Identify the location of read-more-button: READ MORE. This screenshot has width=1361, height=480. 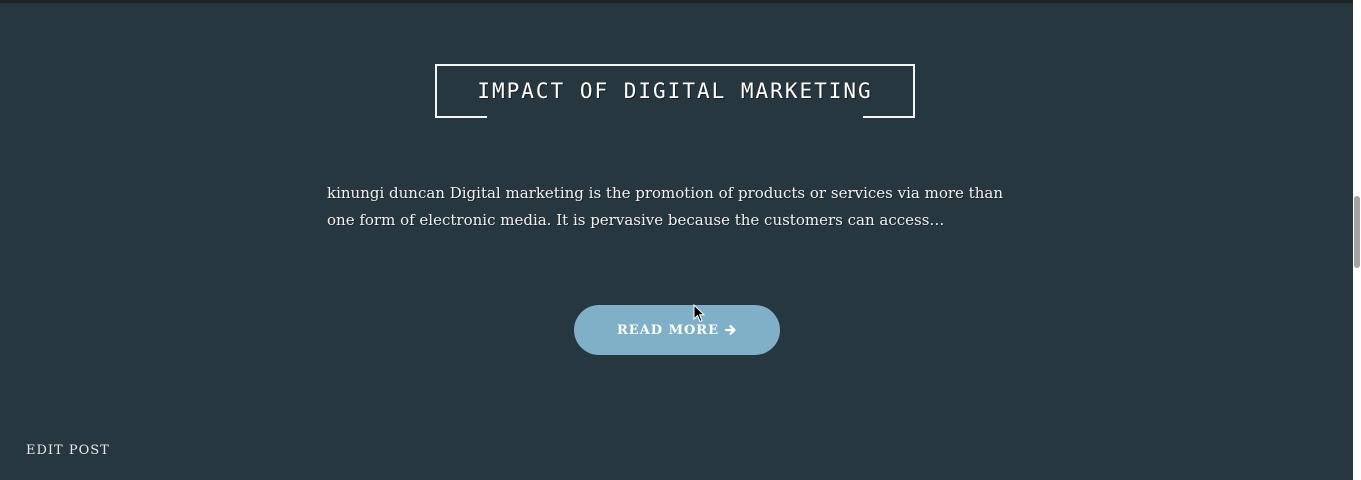
(677, 330).